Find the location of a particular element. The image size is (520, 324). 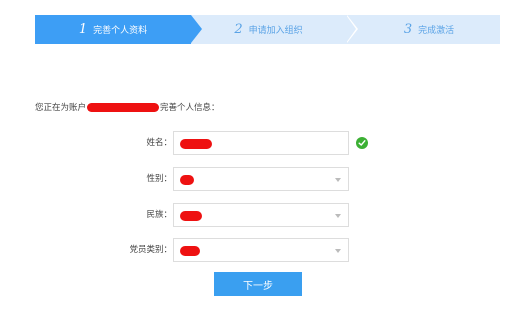

step-number: 2 is located at coordinates (238, 29).